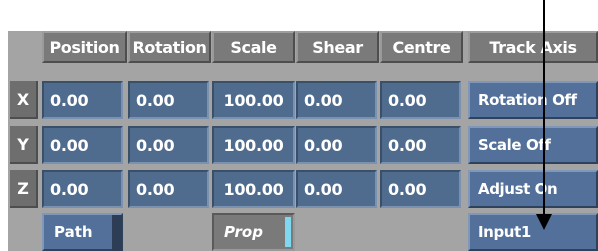 This screenshot has height=251, width=598. Describe the element at coordinates (82, 145) in the screenshot. I see `position-y-field: 0.00` at that location.